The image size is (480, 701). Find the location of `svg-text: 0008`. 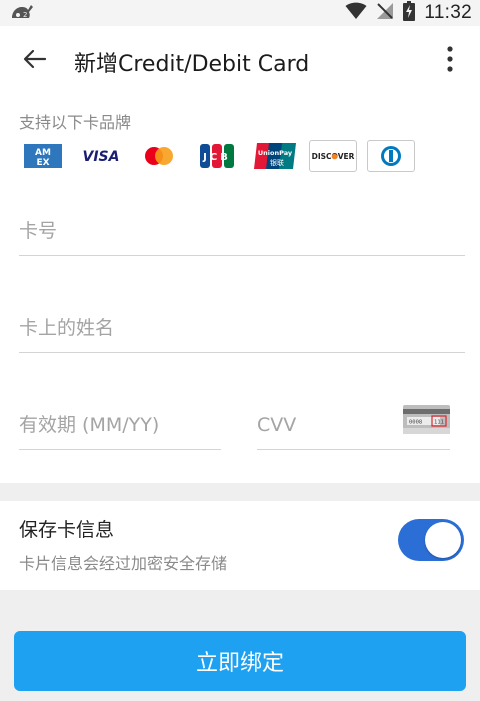

svg-text: 0008 is located at coordinates (415, 423).